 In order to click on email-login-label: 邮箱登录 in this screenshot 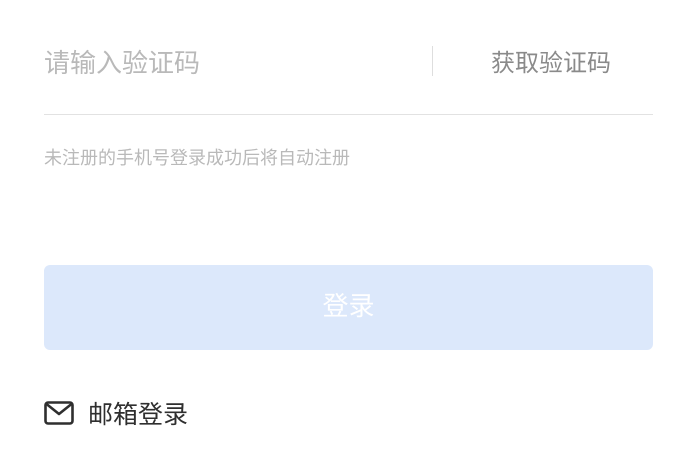, I will do `click(138, 414)`.